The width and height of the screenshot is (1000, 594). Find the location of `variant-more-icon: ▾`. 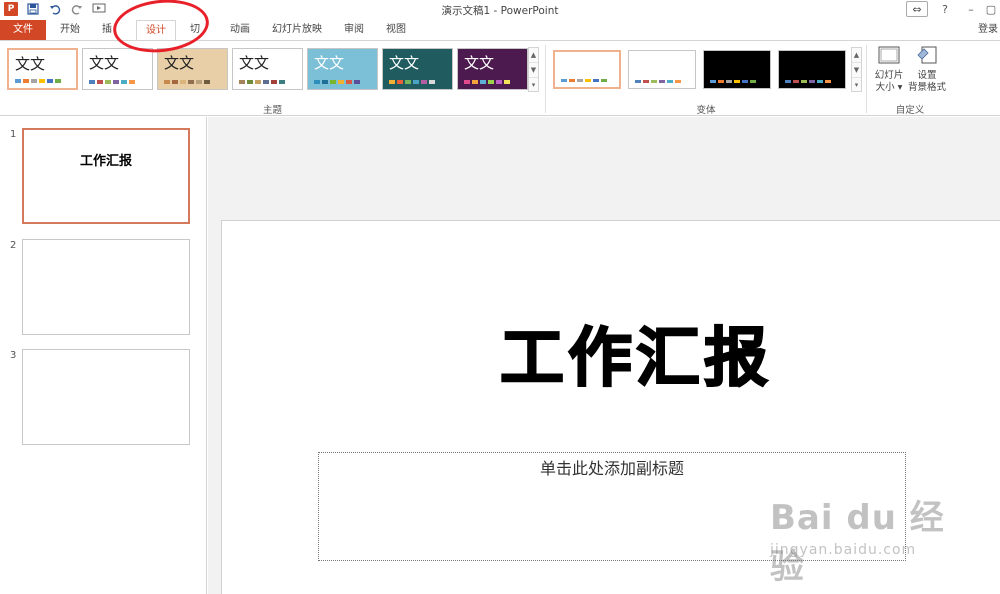

variant-more-icon: ▾ is located at coordinates (856, 85).